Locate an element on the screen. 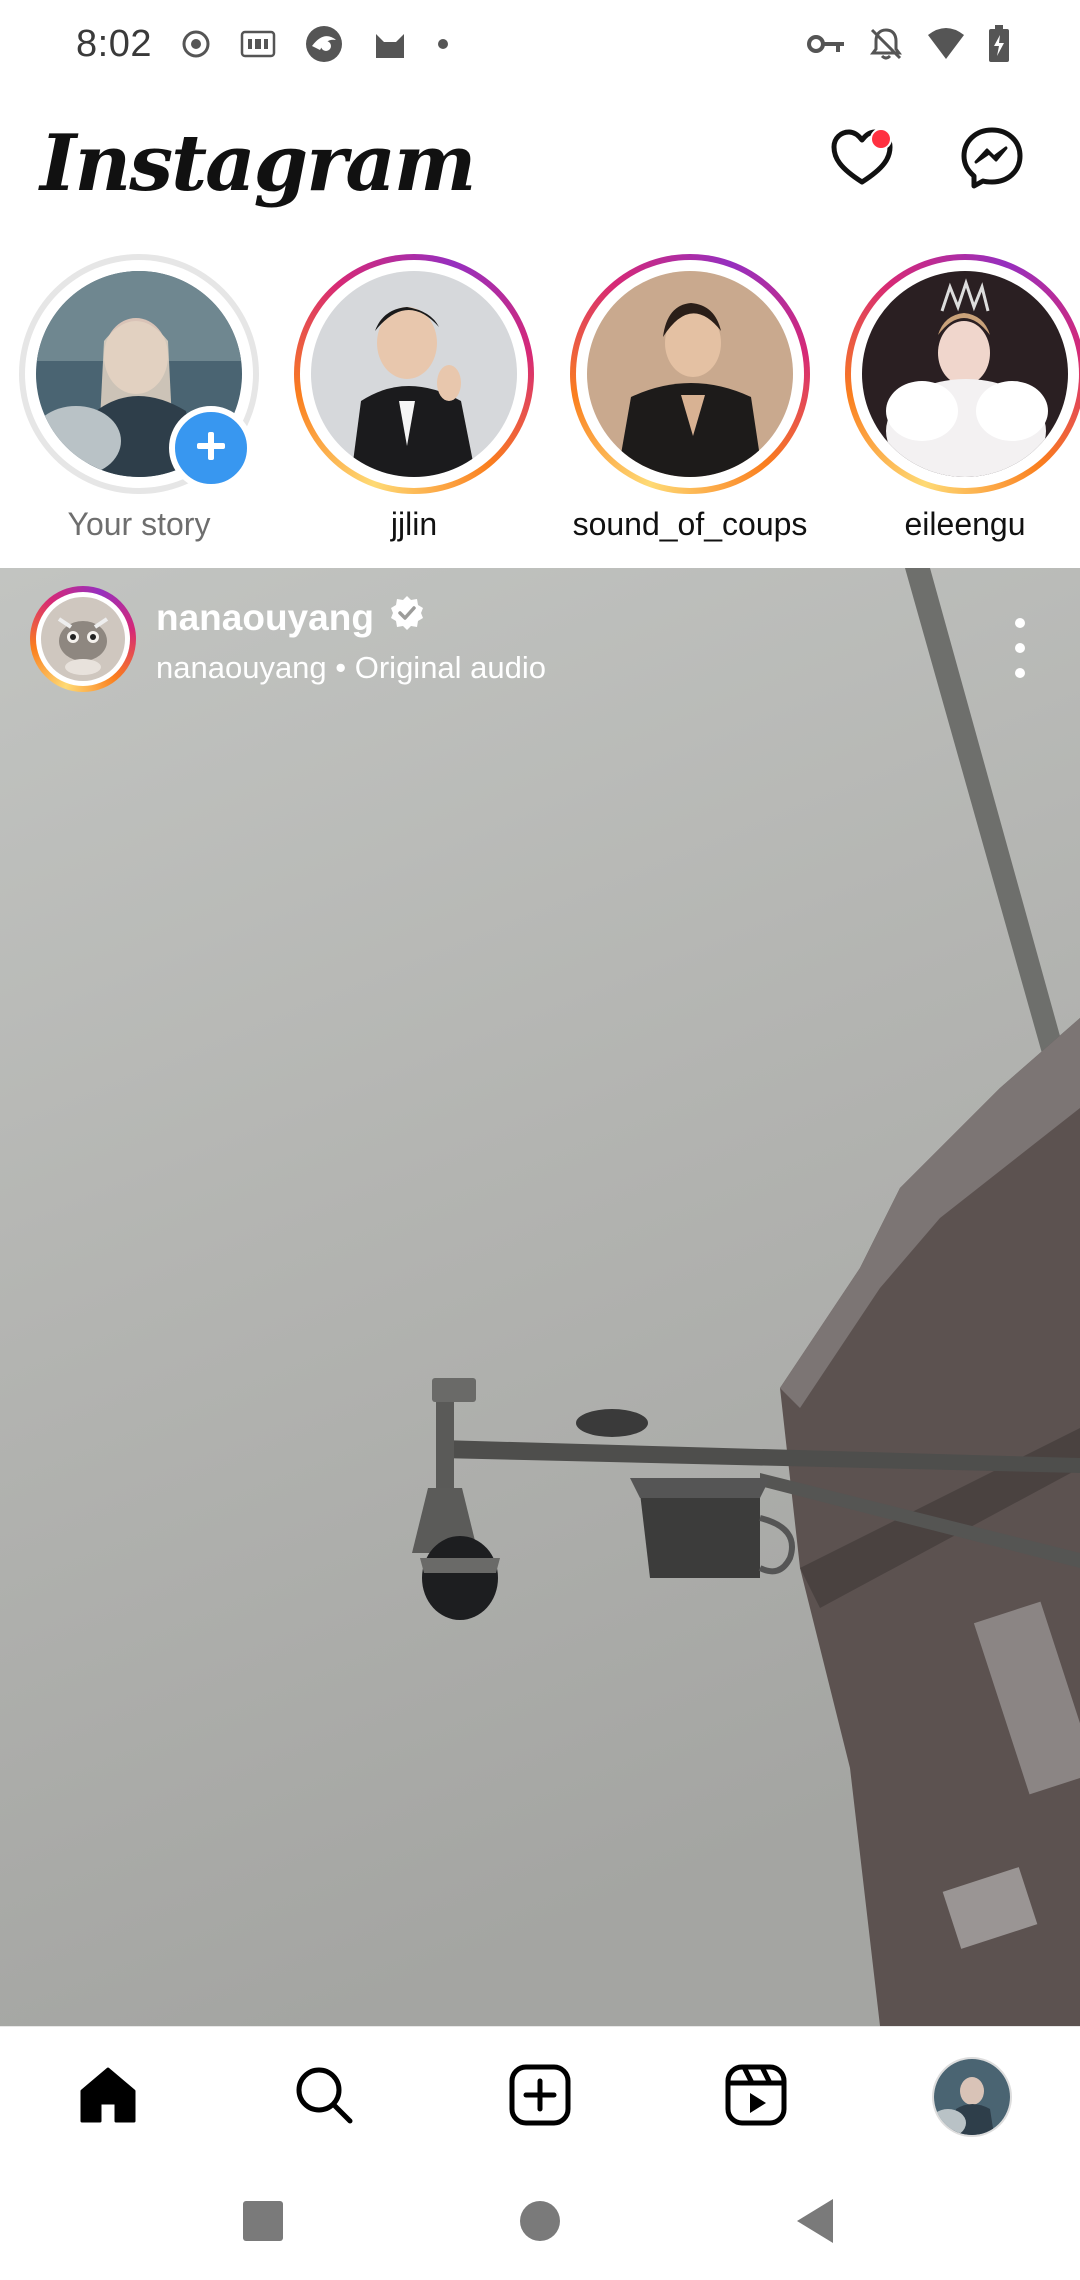  story-eileengu: eileengu is located at coordinates (960, 404).